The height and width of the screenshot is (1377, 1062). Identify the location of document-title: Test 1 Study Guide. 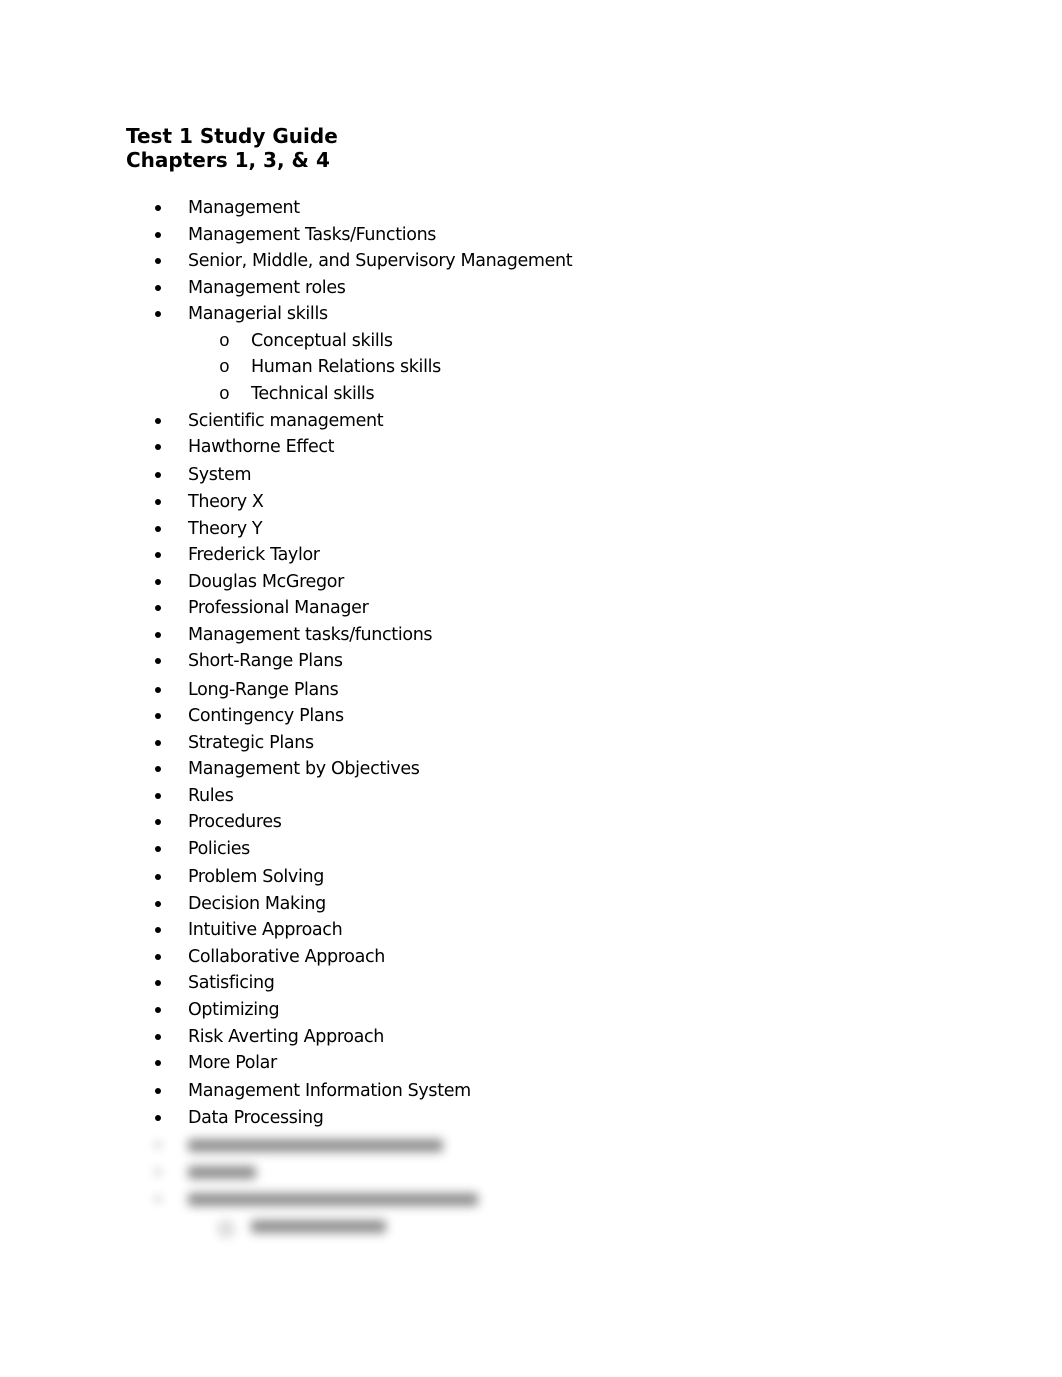
(232, 136).